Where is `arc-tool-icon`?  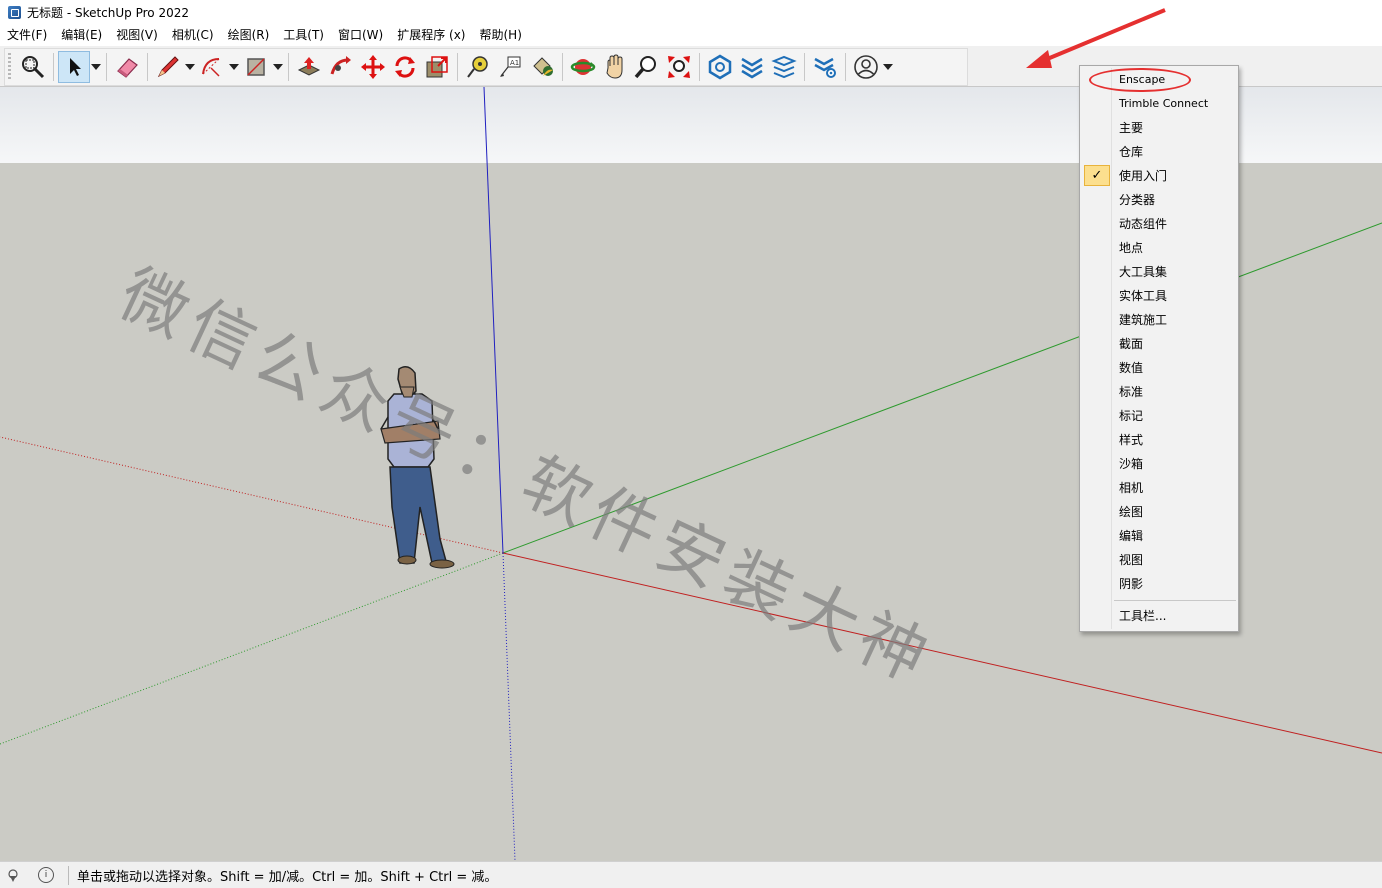 arc-tool-icon is located at coordinates (212, 67).